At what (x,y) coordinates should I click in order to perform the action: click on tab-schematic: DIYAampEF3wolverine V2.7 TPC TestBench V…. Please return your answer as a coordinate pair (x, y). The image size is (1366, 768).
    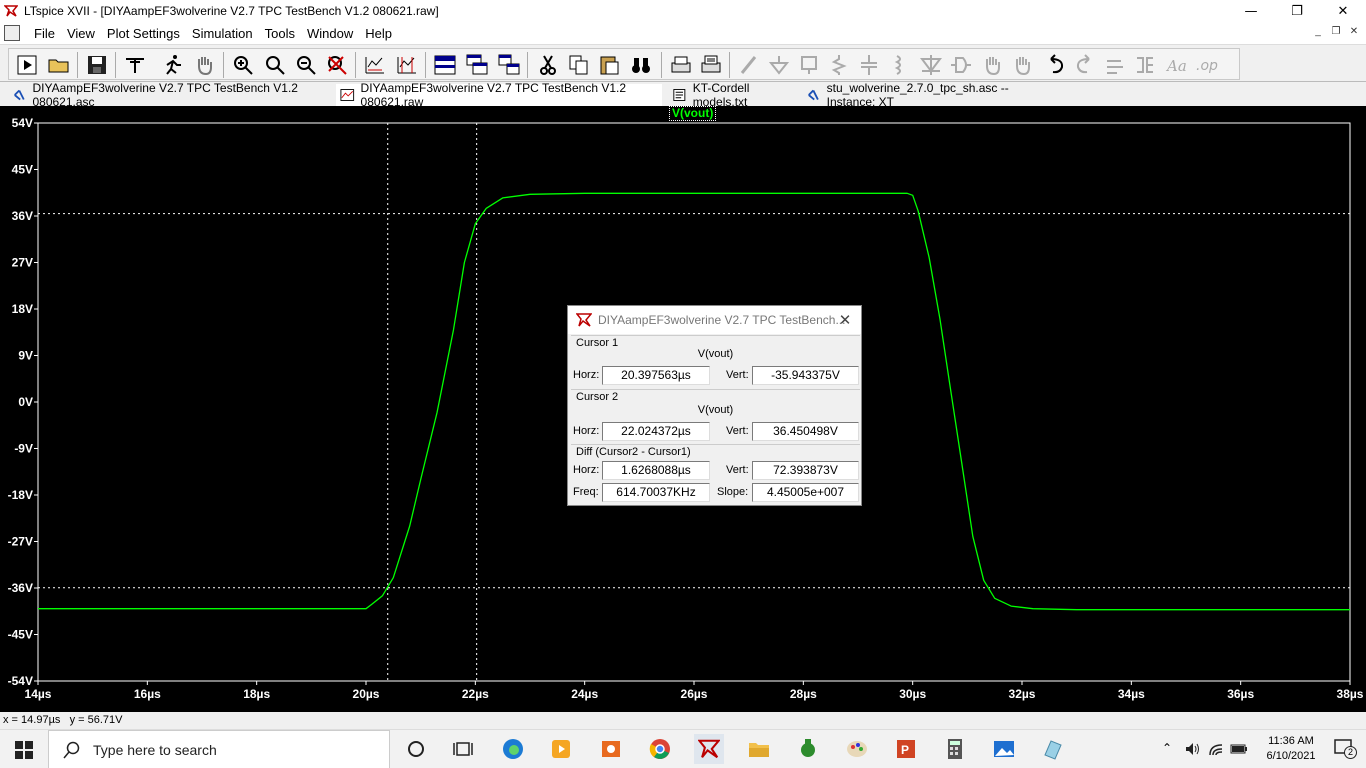
    Looking at the image, I should click on (170, 95).